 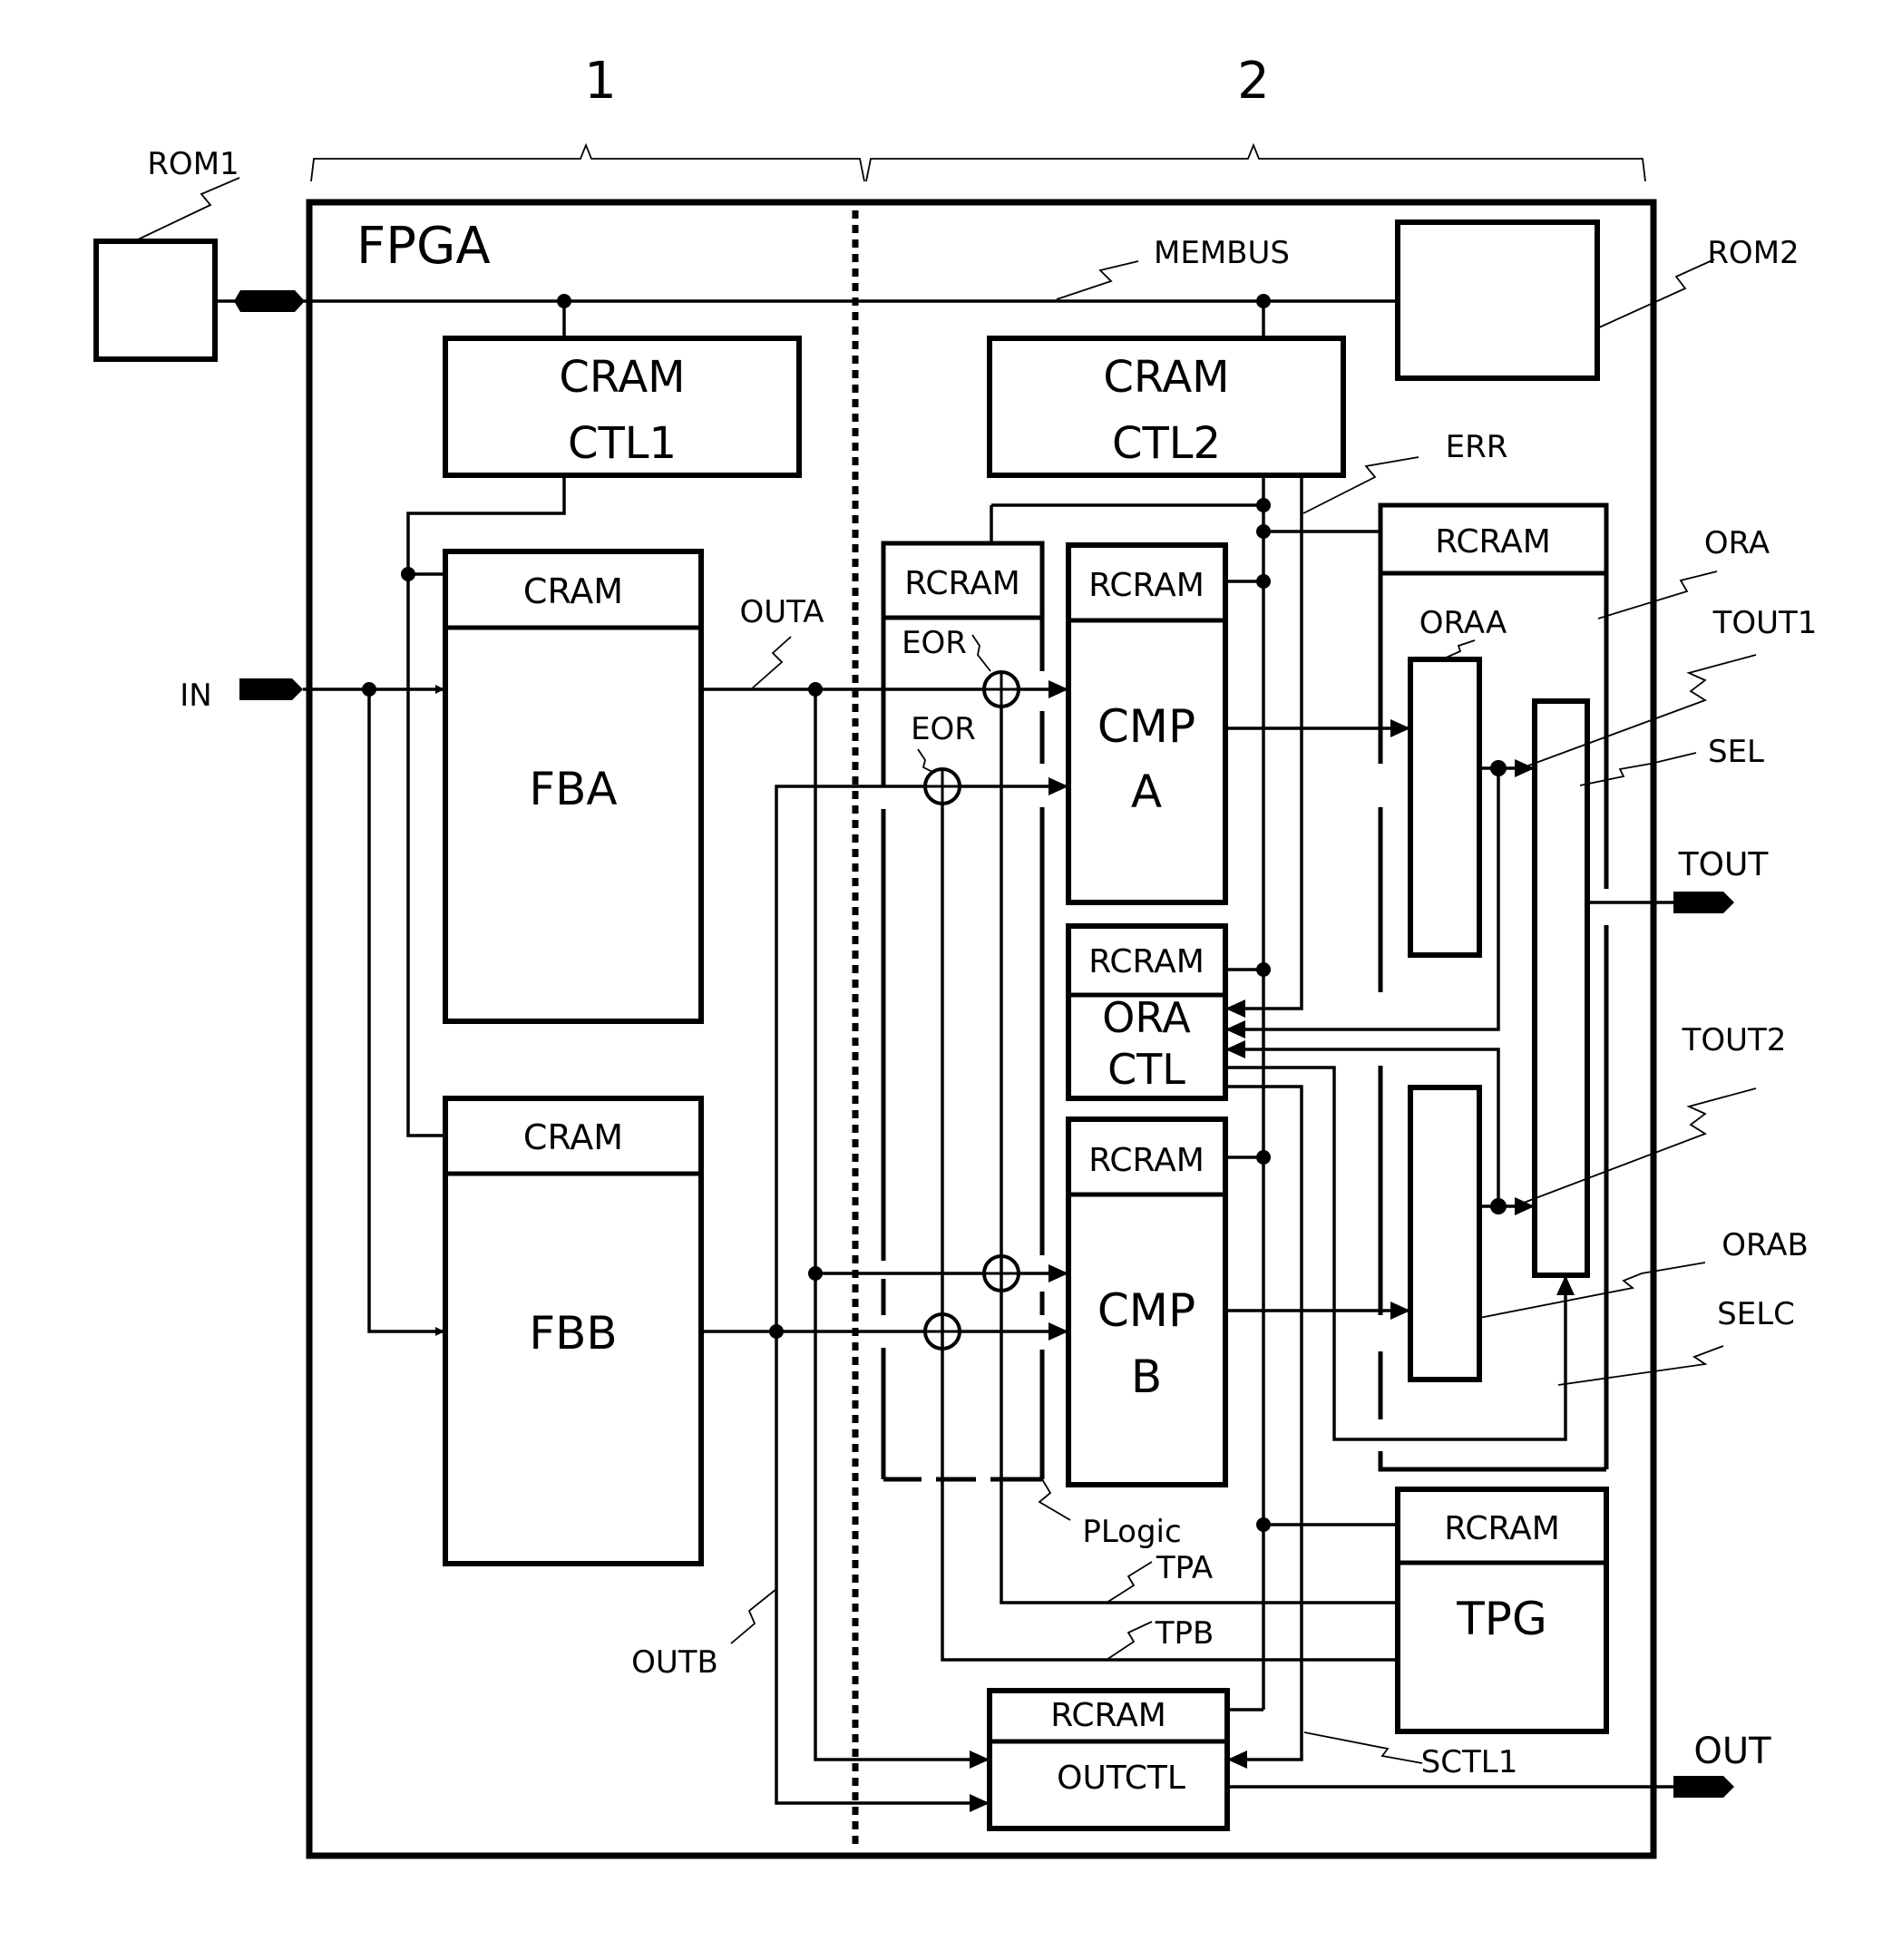 I want to click on eor1-label: EOR, so click(x=934, y=643).